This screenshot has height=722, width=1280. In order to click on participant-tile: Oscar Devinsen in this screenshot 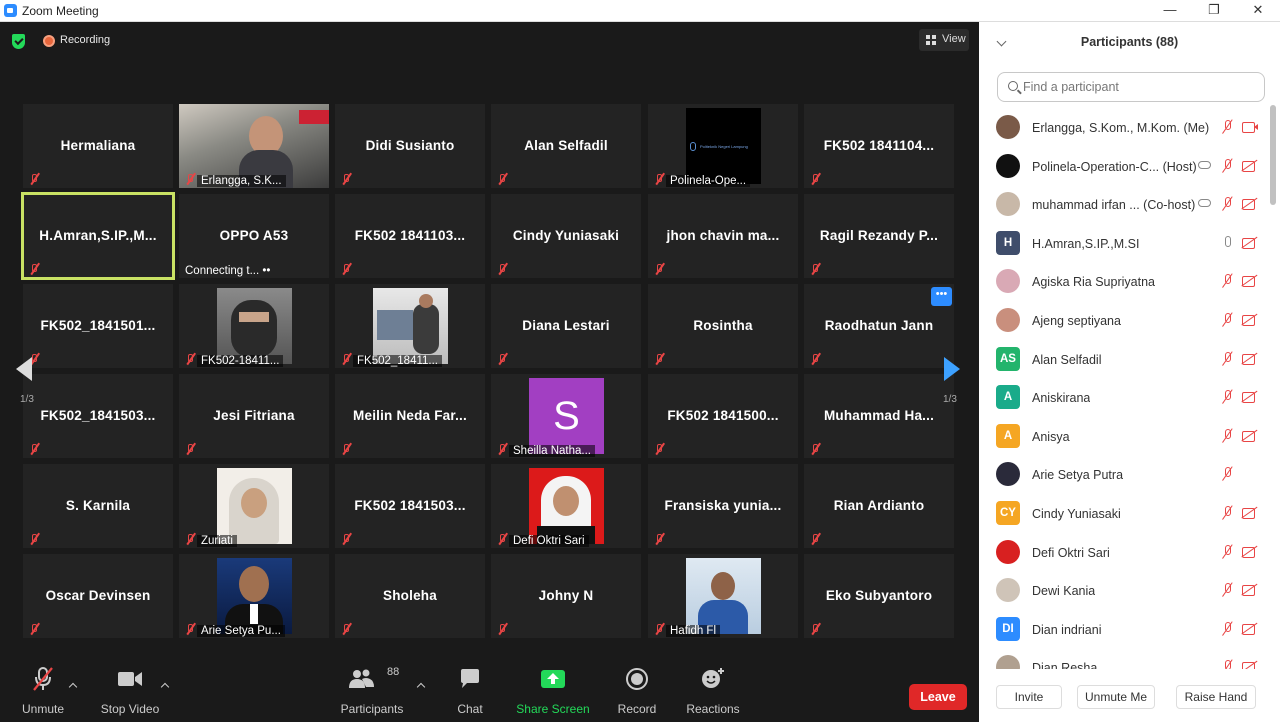, I will do `click(98, 596)`.